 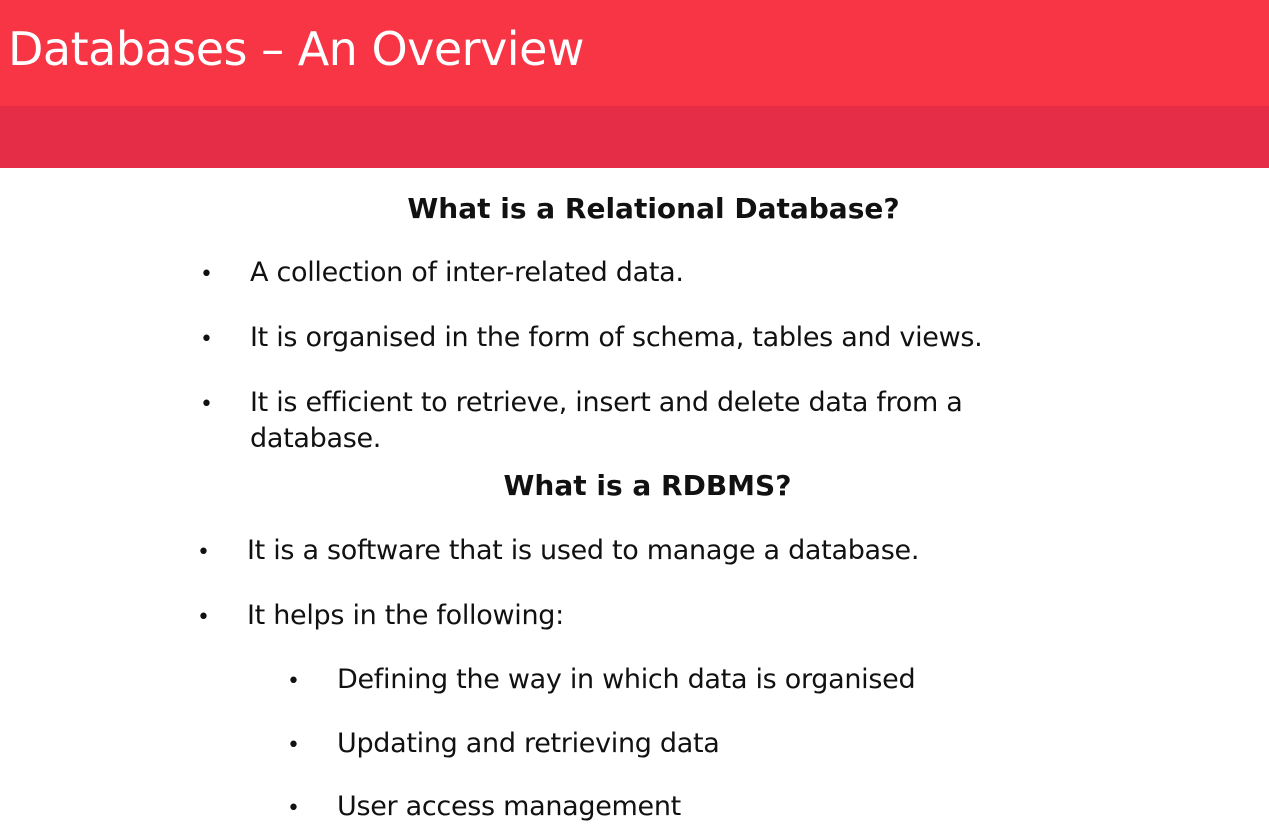 I want to click on sub-bullet-text: Updating and retrieving data, so click(x=528, y=743).